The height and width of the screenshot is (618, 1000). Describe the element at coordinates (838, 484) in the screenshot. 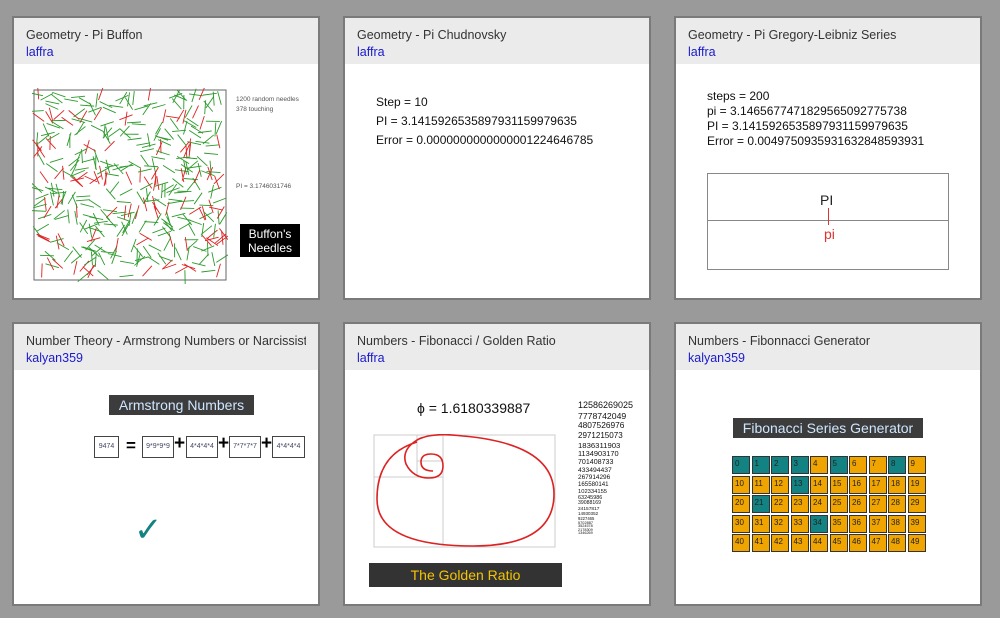

I see `fibonacci-grid-cell: 15` at that location.